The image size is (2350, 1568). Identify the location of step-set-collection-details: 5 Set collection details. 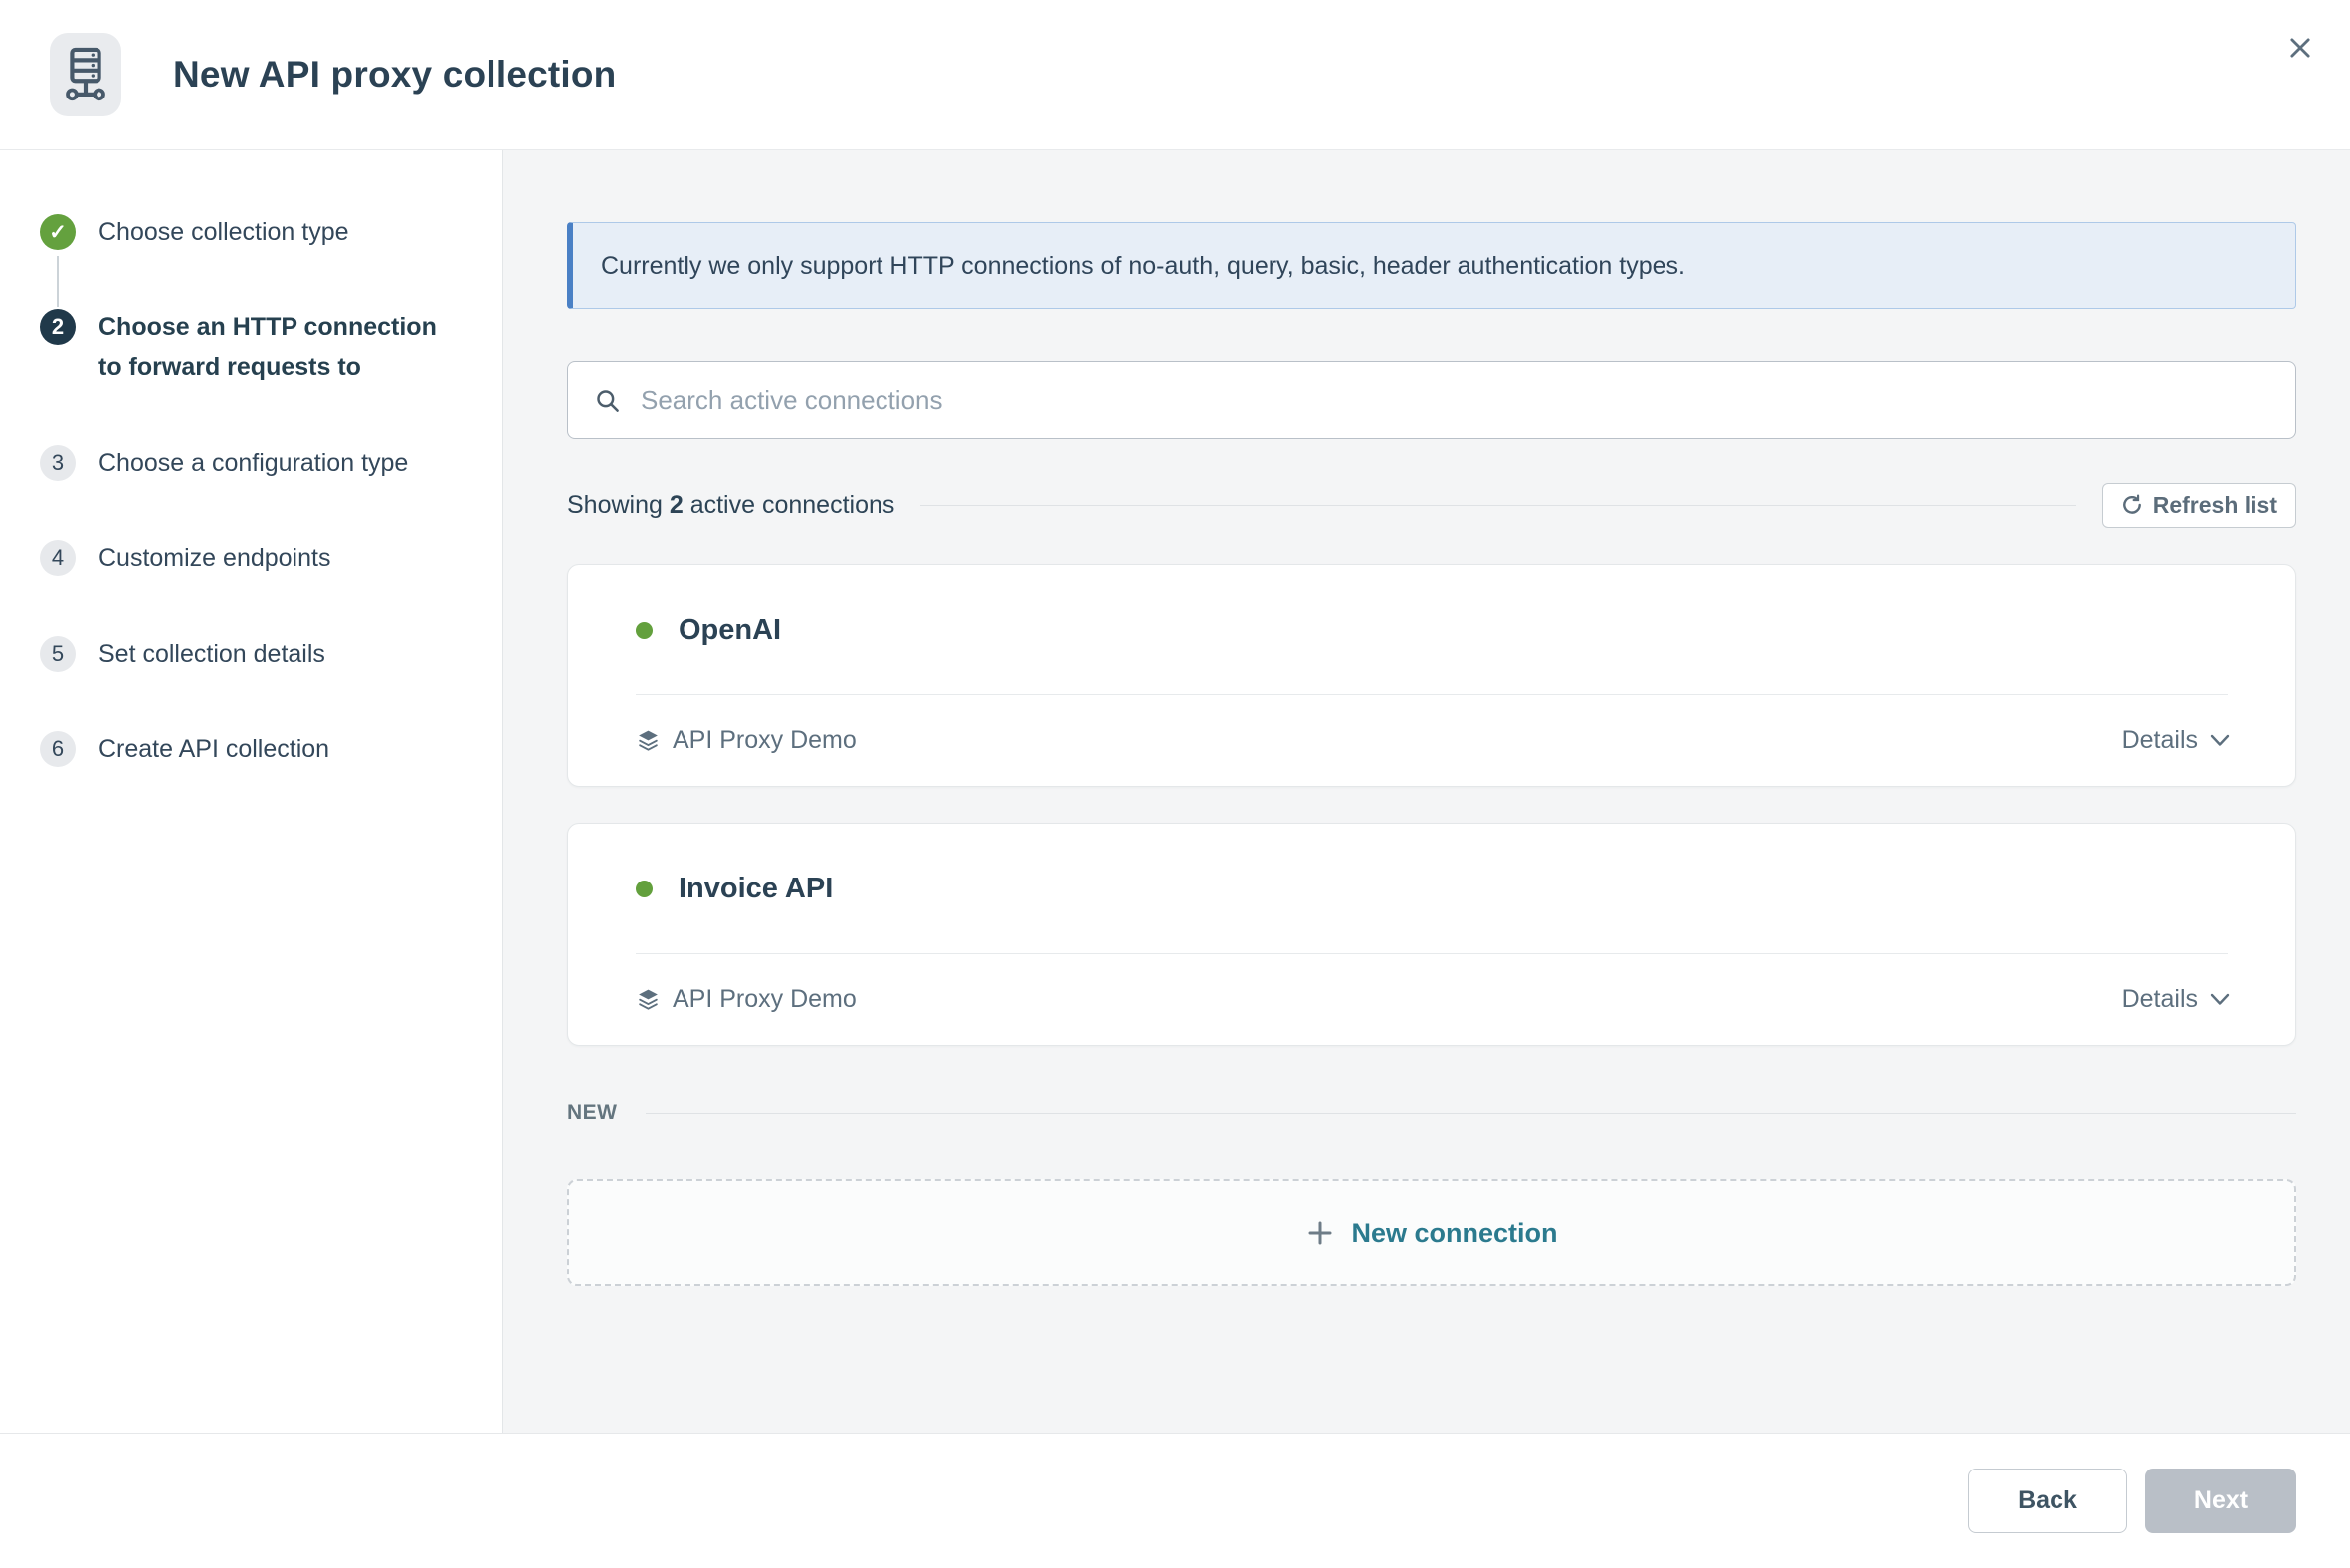
(271, 654).